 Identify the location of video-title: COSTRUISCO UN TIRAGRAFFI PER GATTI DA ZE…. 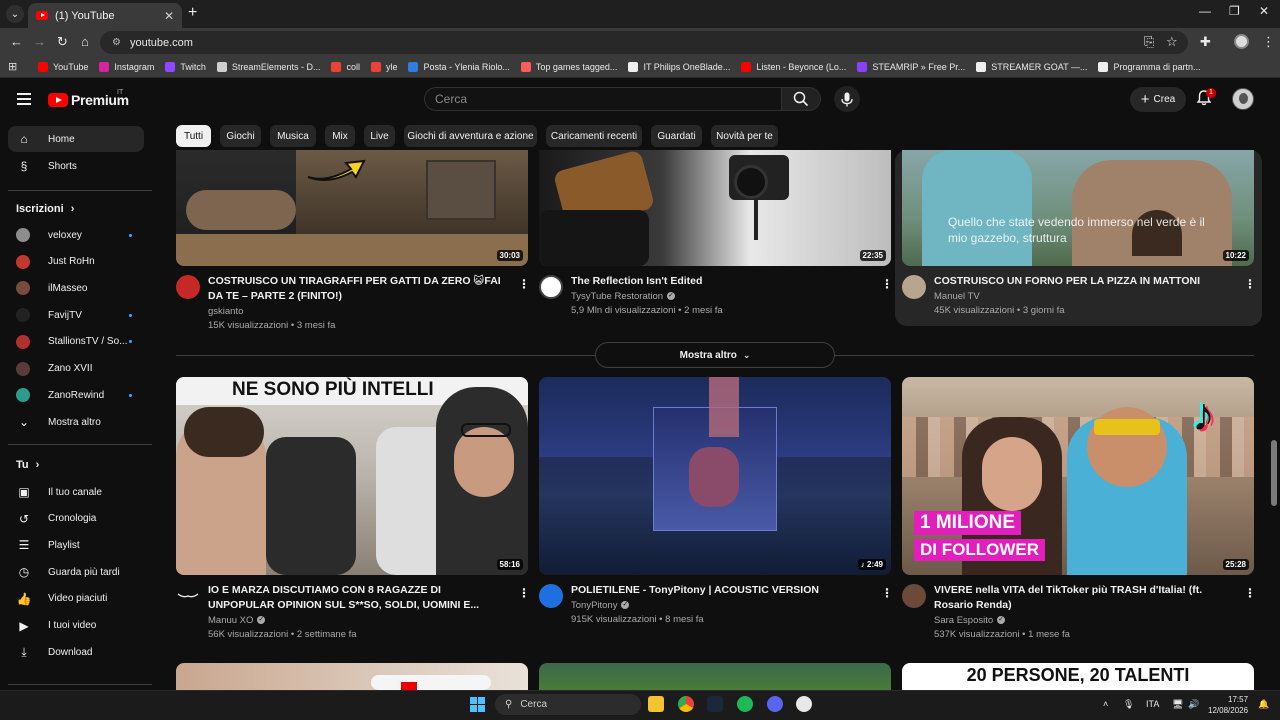
(358, 289).